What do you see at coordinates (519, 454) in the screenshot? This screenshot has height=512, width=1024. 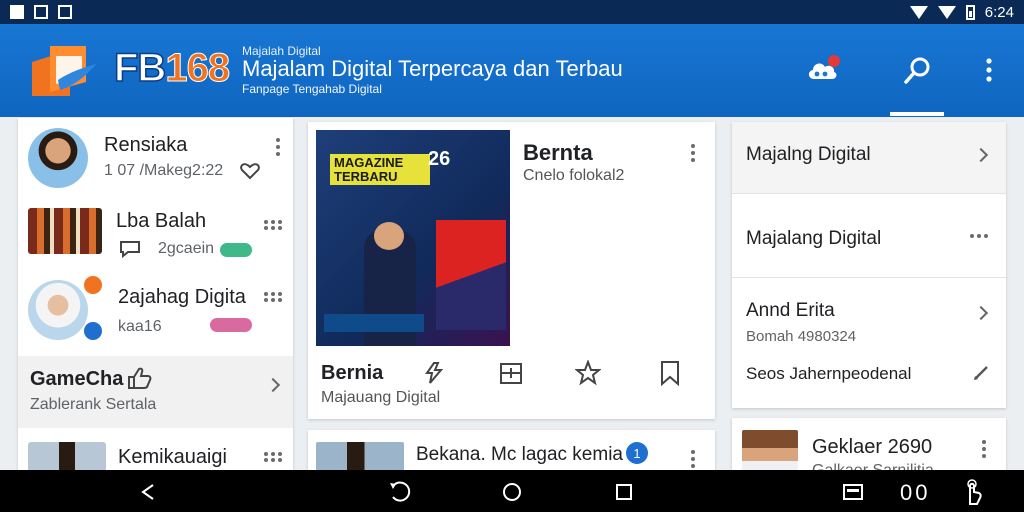 I see `post-title: Bekana. Mc lagac kemia` at bounding box center [519, 454].